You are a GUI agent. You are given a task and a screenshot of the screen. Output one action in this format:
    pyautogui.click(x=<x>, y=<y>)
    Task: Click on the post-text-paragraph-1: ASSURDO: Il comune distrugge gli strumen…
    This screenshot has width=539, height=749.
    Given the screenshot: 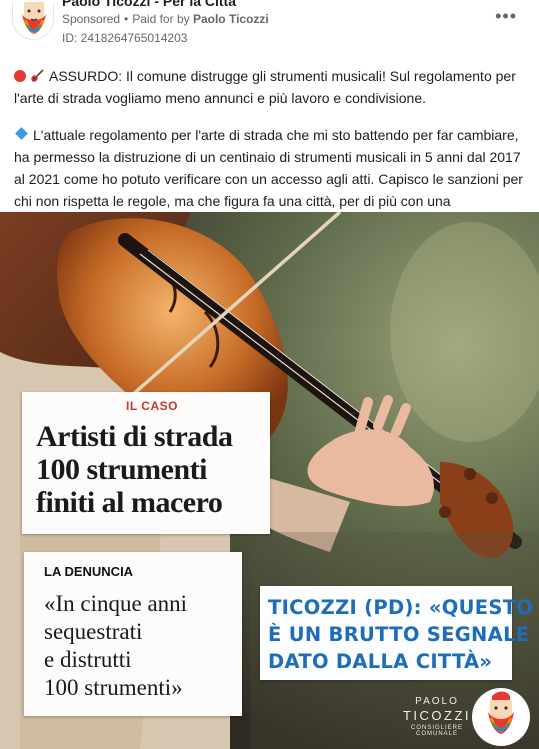 What is the action you would take?
    pyautogui.click(x=270, y=87)
    